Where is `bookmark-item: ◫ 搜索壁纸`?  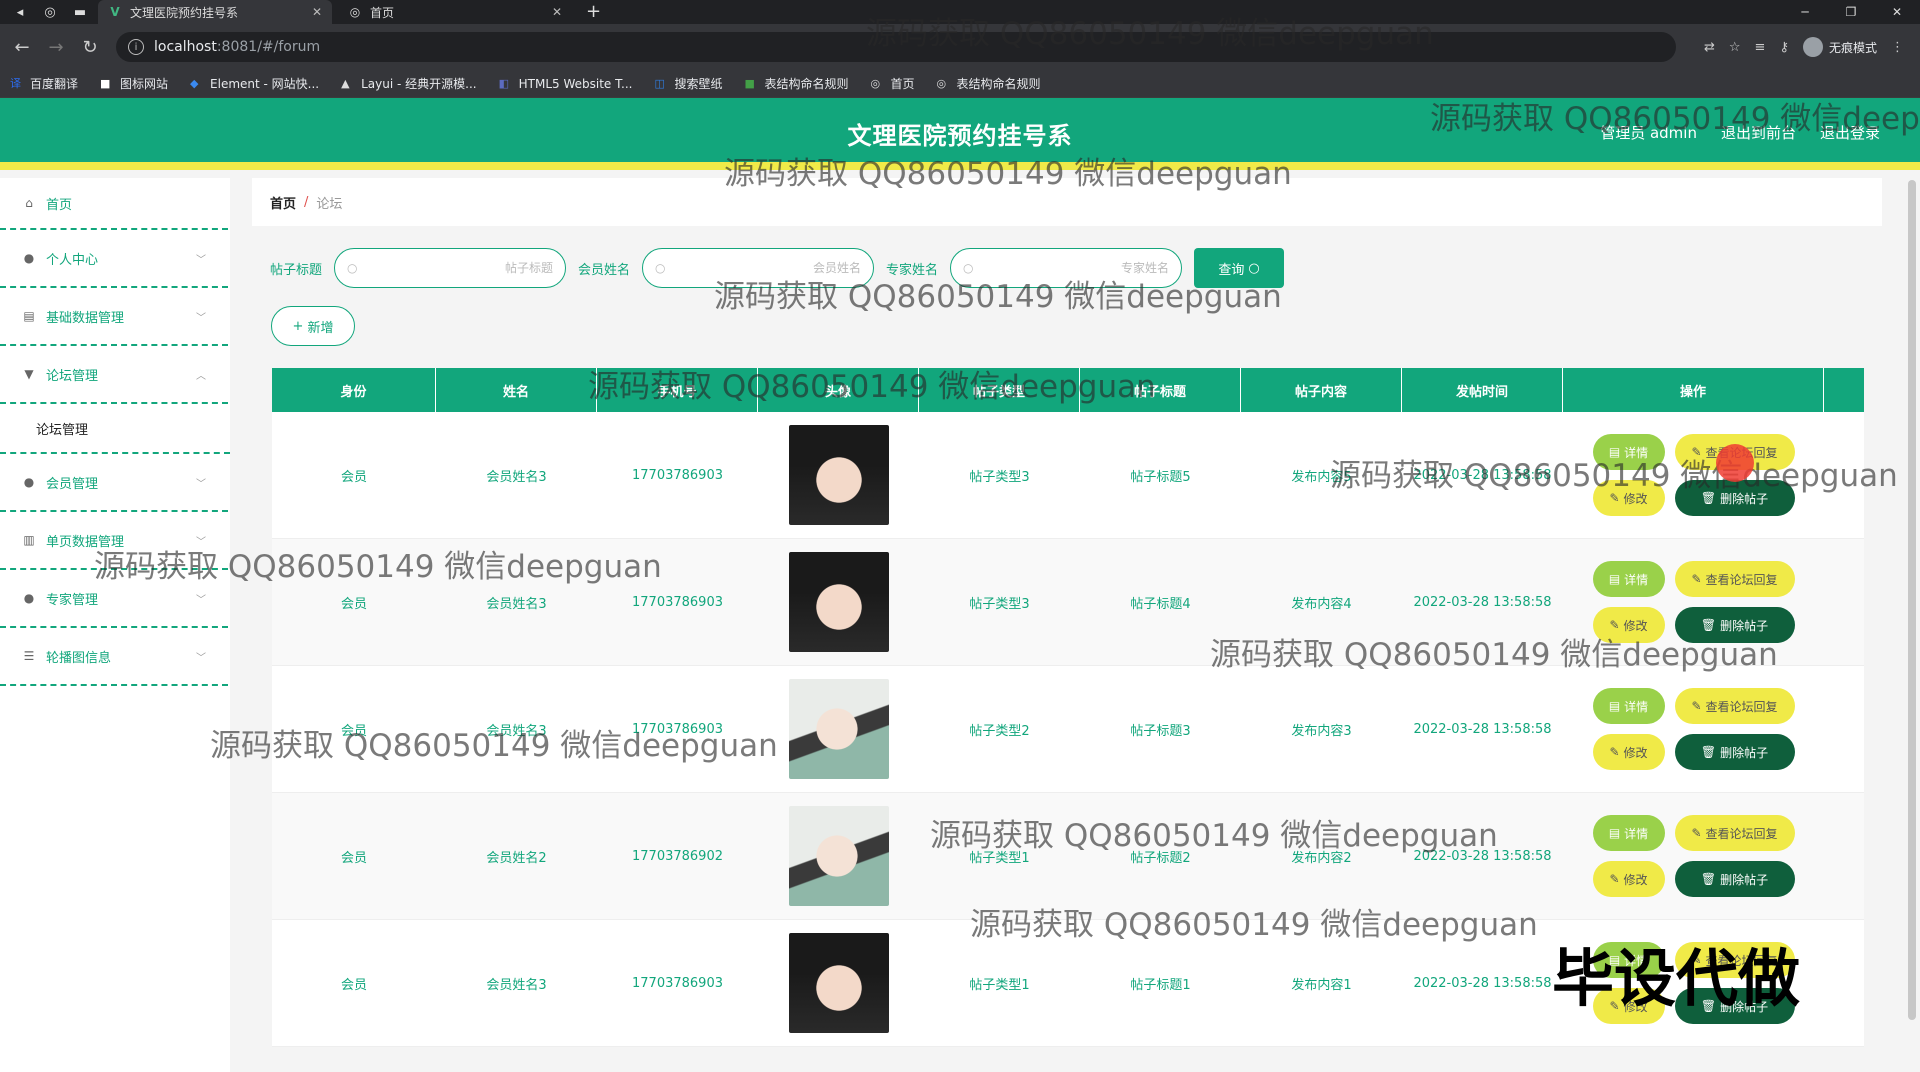 bookmark-item: ◫ 搜索壁纸 is located at coordinates (688, 83).